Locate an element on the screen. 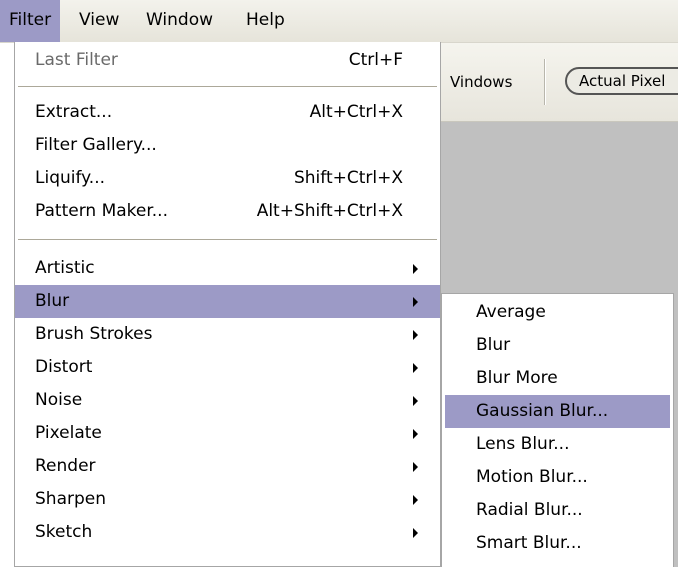 The image size is (678, 567). menu-item-label: Noise is located at coordinates (59, 400).